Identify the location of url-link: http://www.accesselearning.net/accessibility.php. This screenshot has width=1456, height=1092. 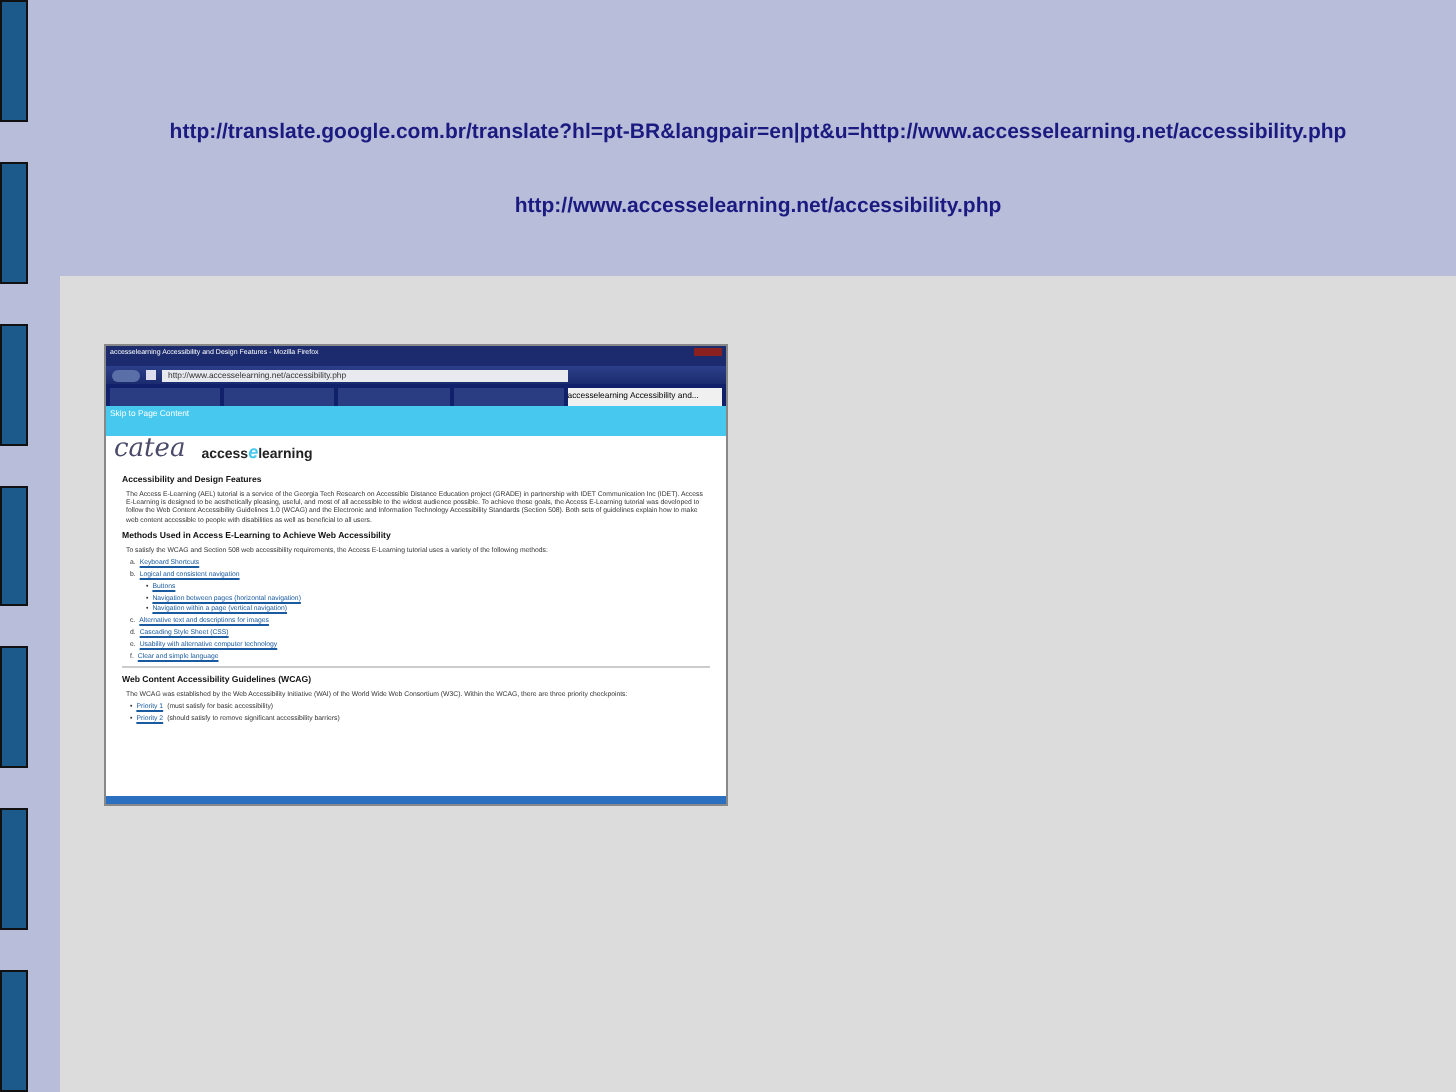
(758, 206).